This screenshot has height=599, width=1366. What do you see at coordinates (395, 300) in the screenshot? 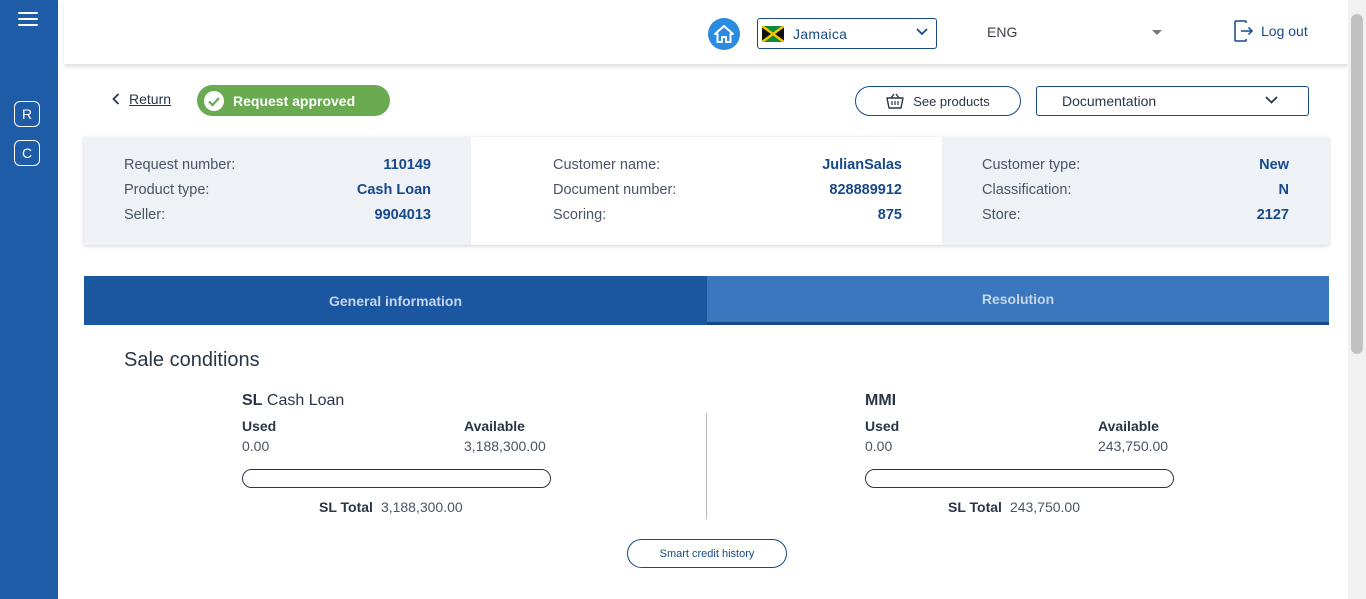
I see `tab-general-information: General information` at bounding box center [395, 300].